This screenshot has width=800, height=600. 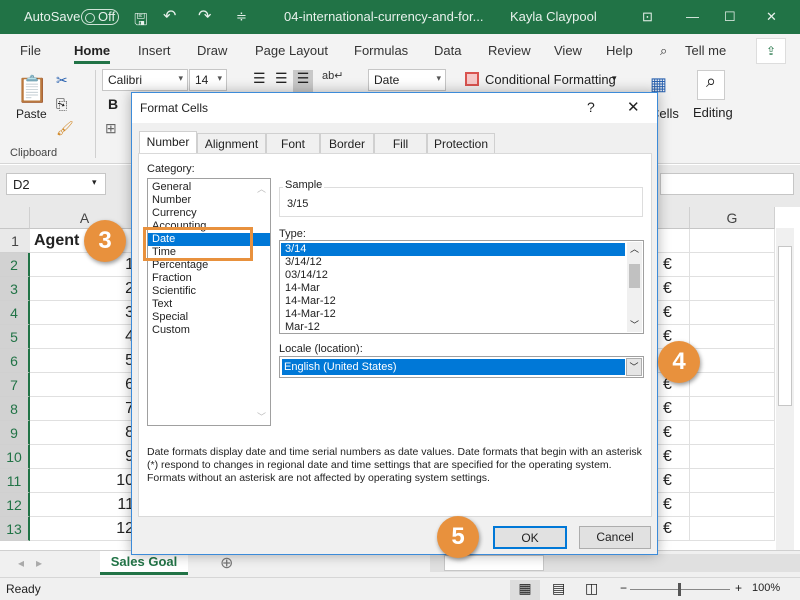 I want to click on cell-a: 4, so click(x=85, y=337).